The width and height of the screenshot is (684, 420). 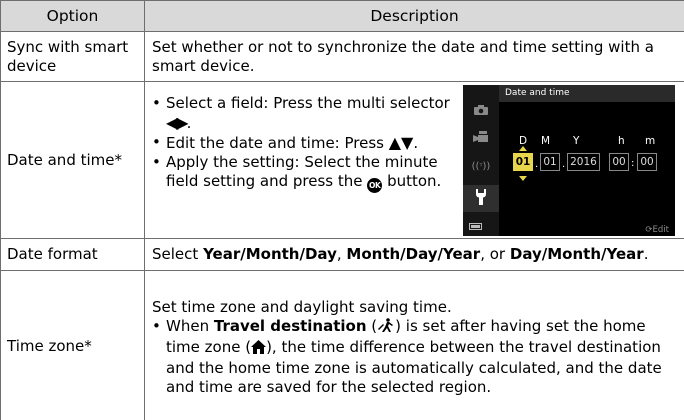 What do you see at coordinates (647, 162) in the screenshot?
I see `minute-field: 00` at bounding box center [647, 162].